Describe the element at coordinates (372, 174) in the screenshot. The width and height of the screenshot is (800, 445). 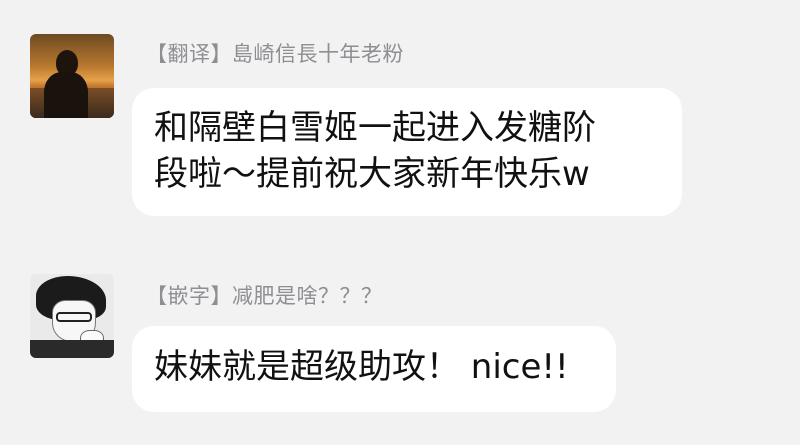
I see `message-text-line: 段啦～提前祝大家新年快乐w` at that location.